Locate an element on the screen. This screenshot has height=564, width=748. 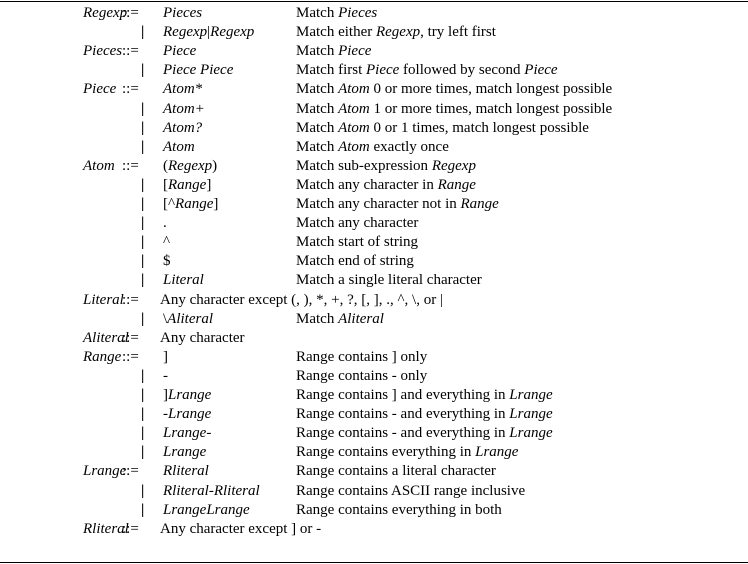
grammar-row: | $ Match end of string is located at coordinates (374, 261).